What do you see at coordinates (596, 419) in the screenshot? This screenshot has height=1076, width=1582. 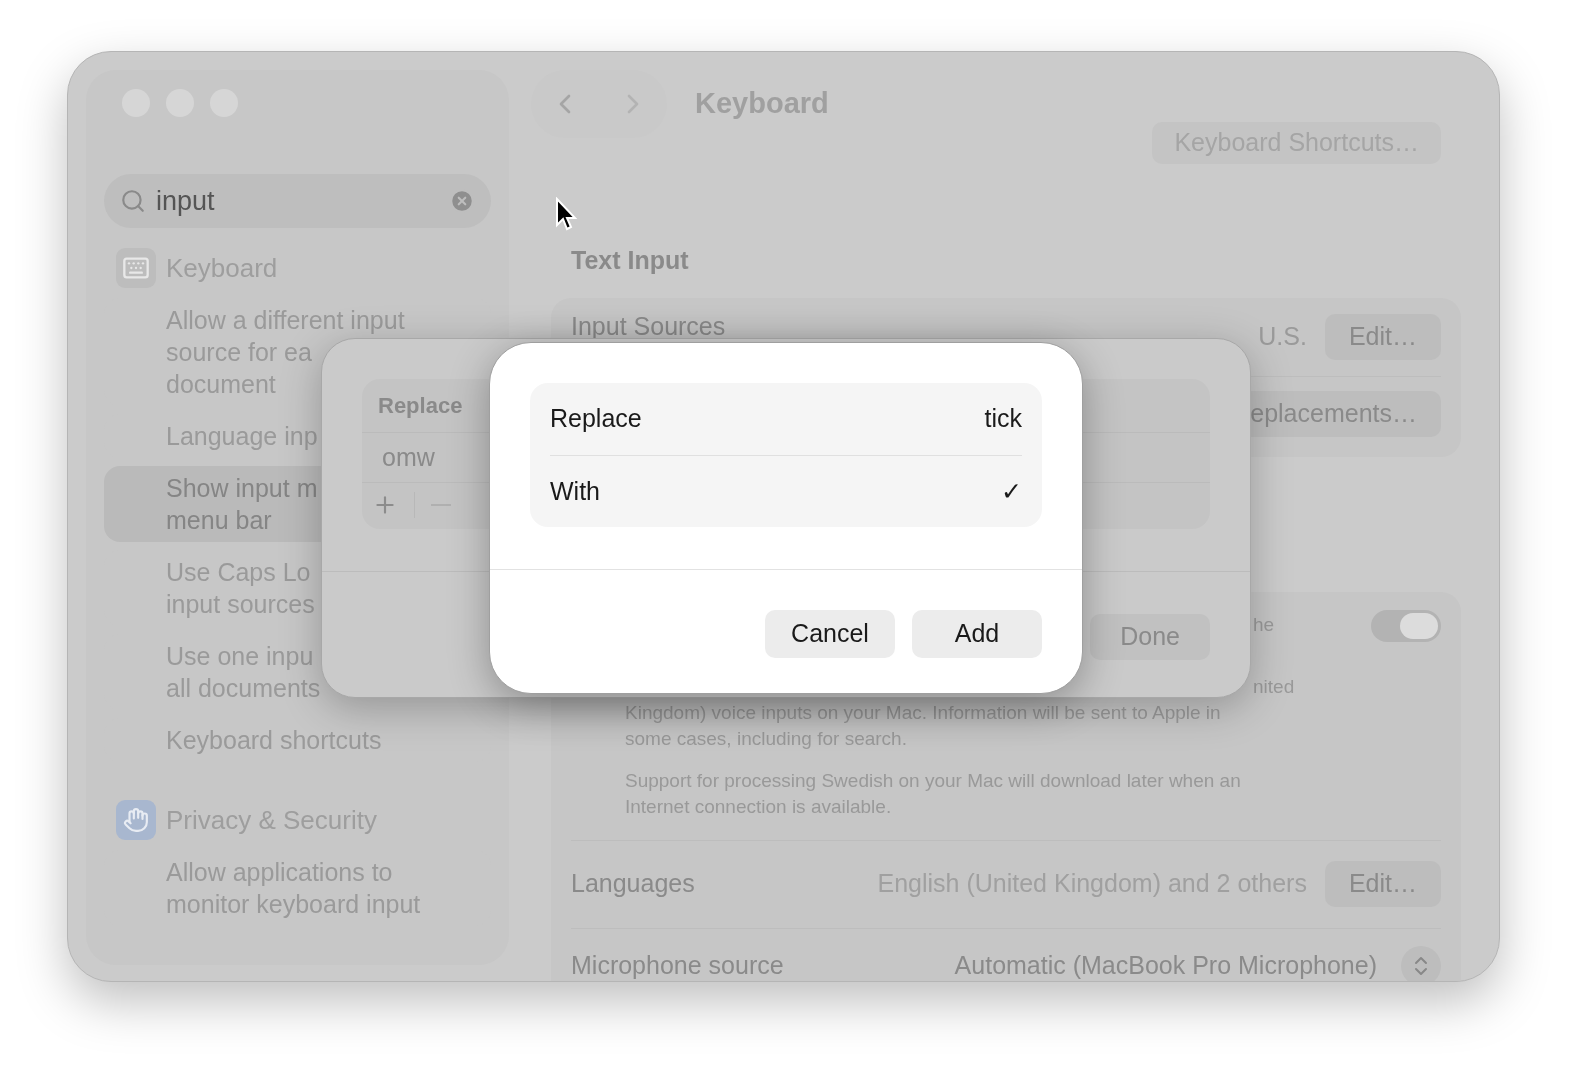 I see `field-label: Replace` at bounding box center [596, 419].